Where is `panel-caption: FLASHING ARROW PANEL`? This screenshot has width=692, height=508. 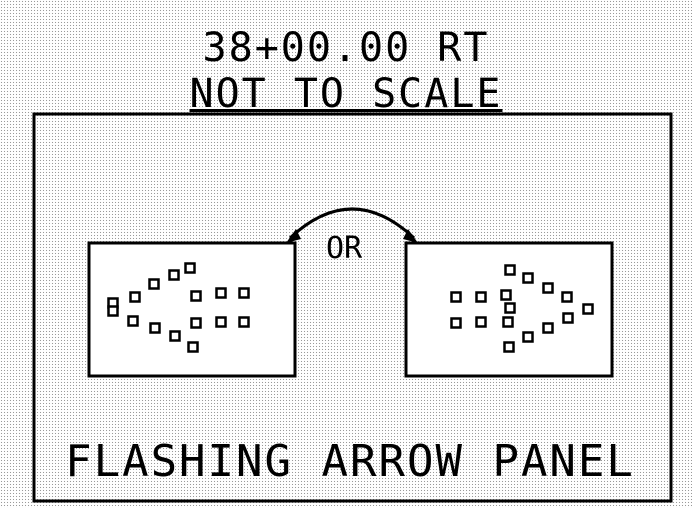 panel-caption: FLASHING ARROW PANEL is located at coordinates (350, 461).